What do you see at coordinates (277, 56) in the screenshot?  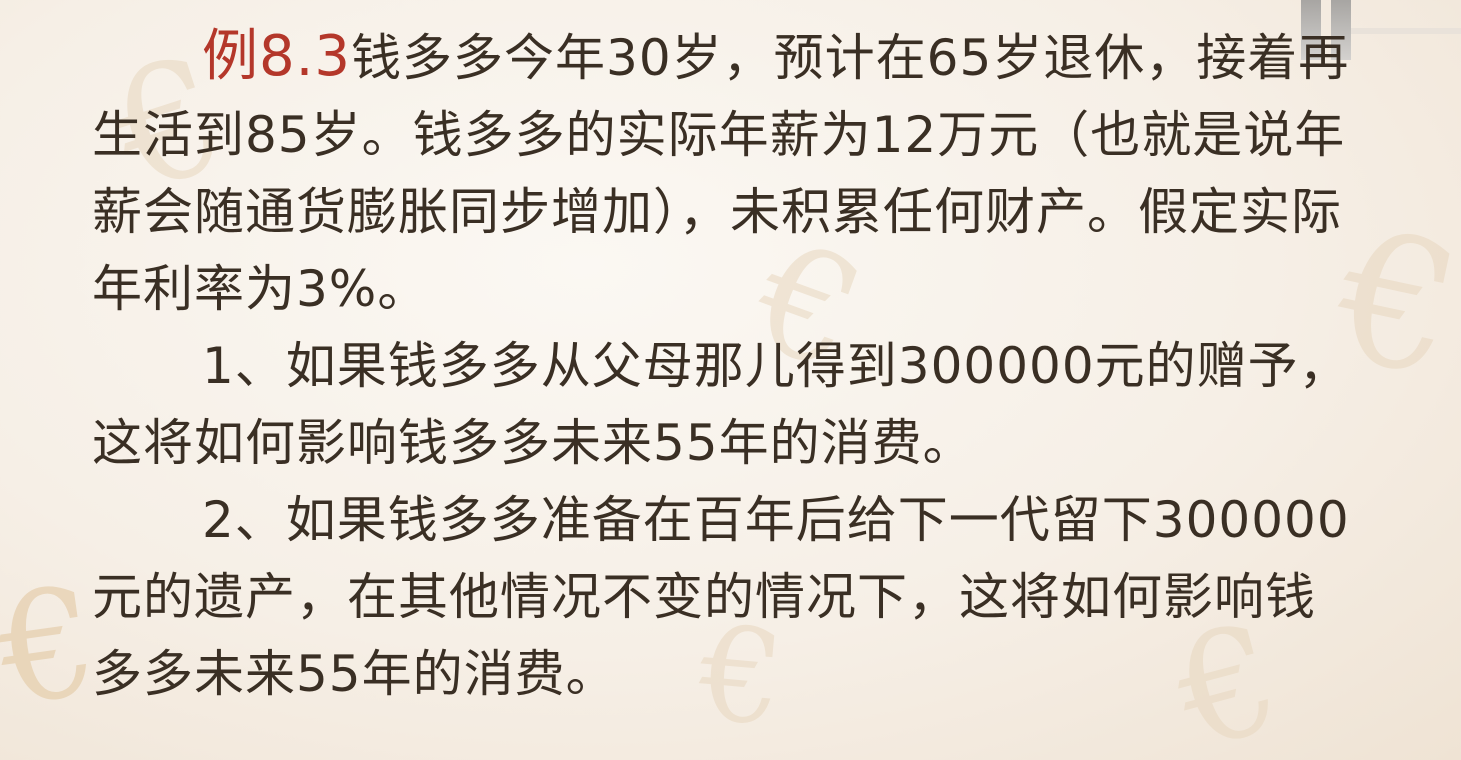 I see `example-title: 例8.3` at bounding box center [277, 56].